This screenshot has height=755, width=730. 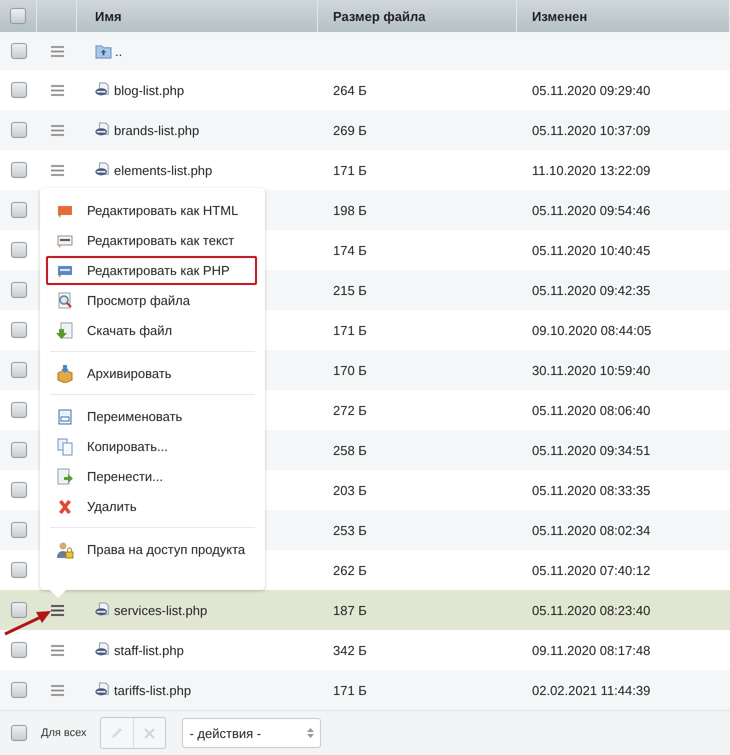 What do you see at coordinates (350, 570) in the screenshot?
I see `file-size: 262 Б` at bounding box center [350, 570].